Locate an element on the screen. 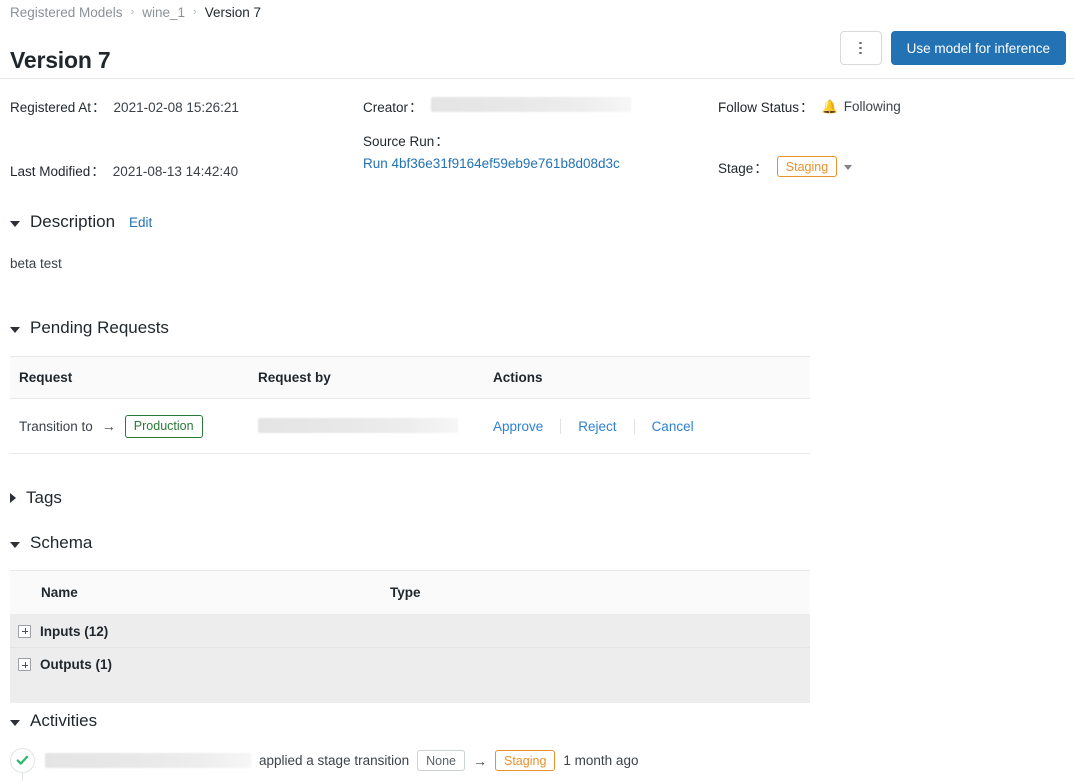 The width and height of the screenshot is (1074, 781). request-cell: Transition to → Production is located at coordinates (134, 426).